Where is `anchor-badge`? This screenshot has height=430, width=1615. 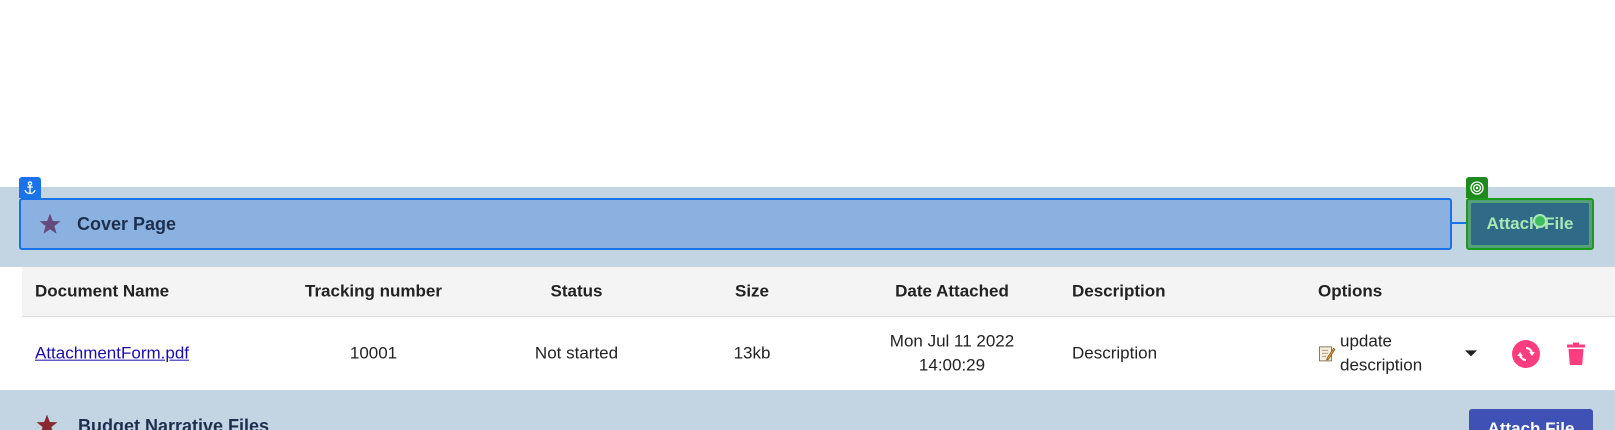 anchor-badge is located at coordinates (30, 187).